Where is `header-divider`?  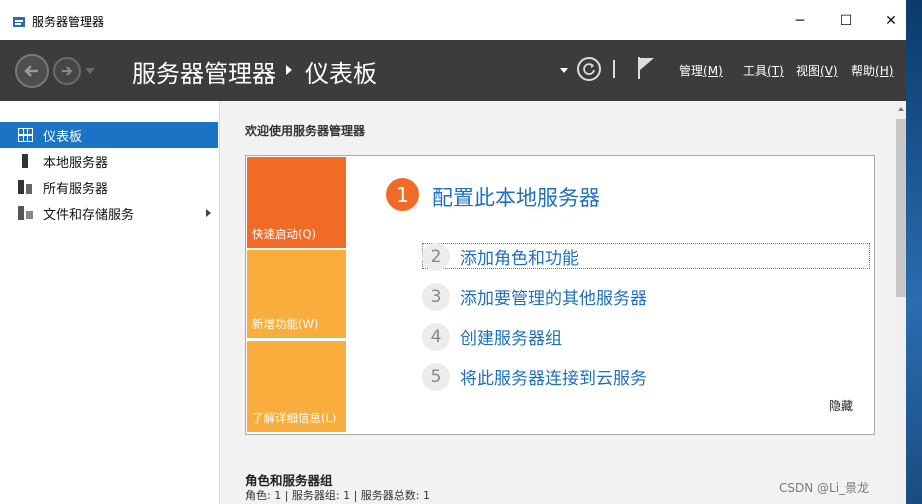
header-divider is located at coordinates (614, 69).